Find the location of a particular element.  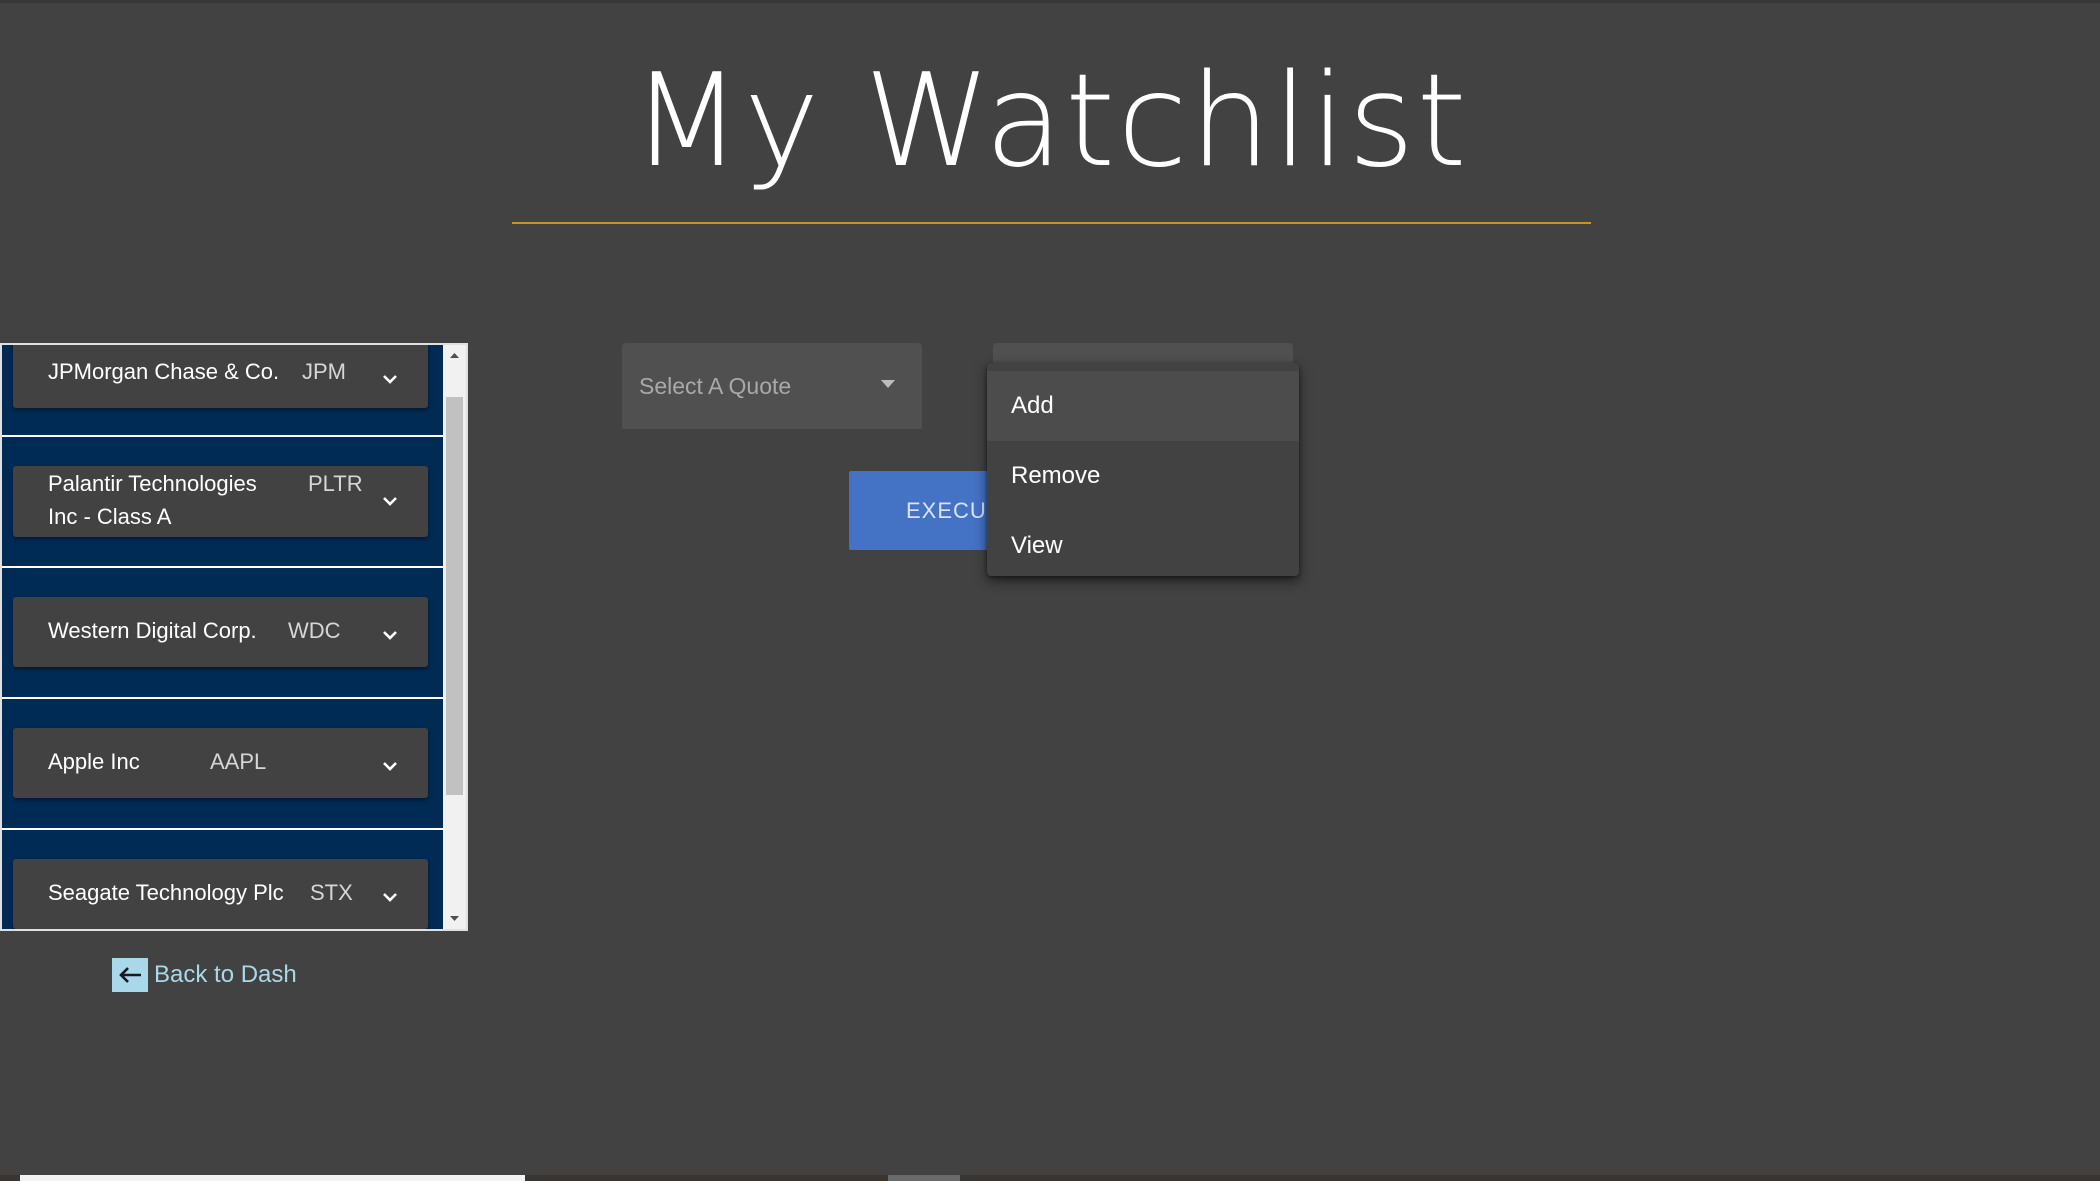

watchlist-card-wdc: Western Digital Corp. WDC is located at coordinates (220, 632).